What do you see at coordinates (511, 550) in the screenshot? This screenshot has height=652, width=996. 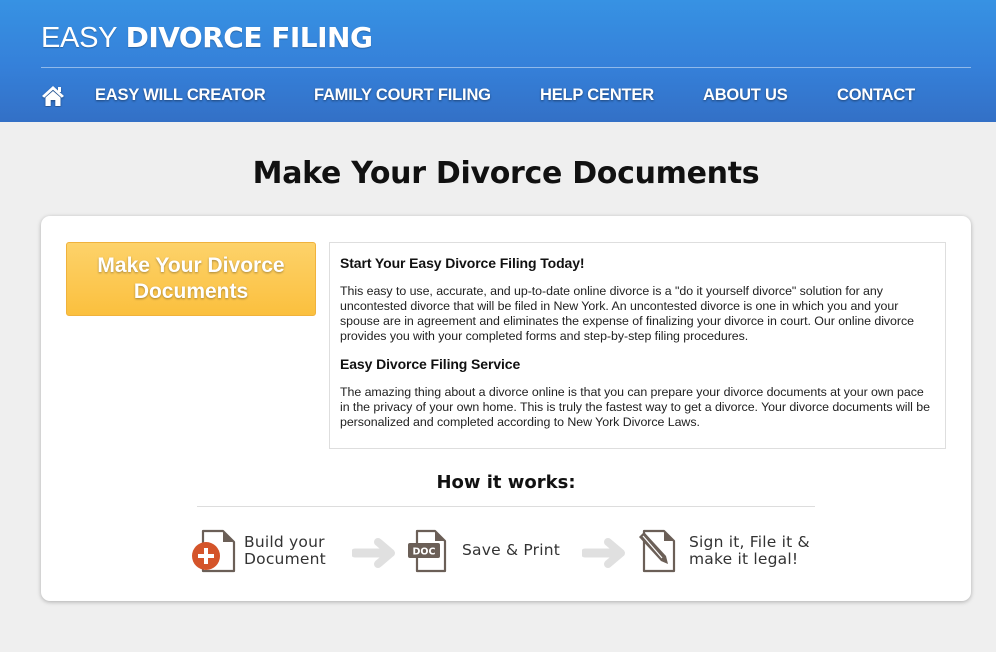 I see `step-label-save: Save & Print` at bounding box center [511, 550].